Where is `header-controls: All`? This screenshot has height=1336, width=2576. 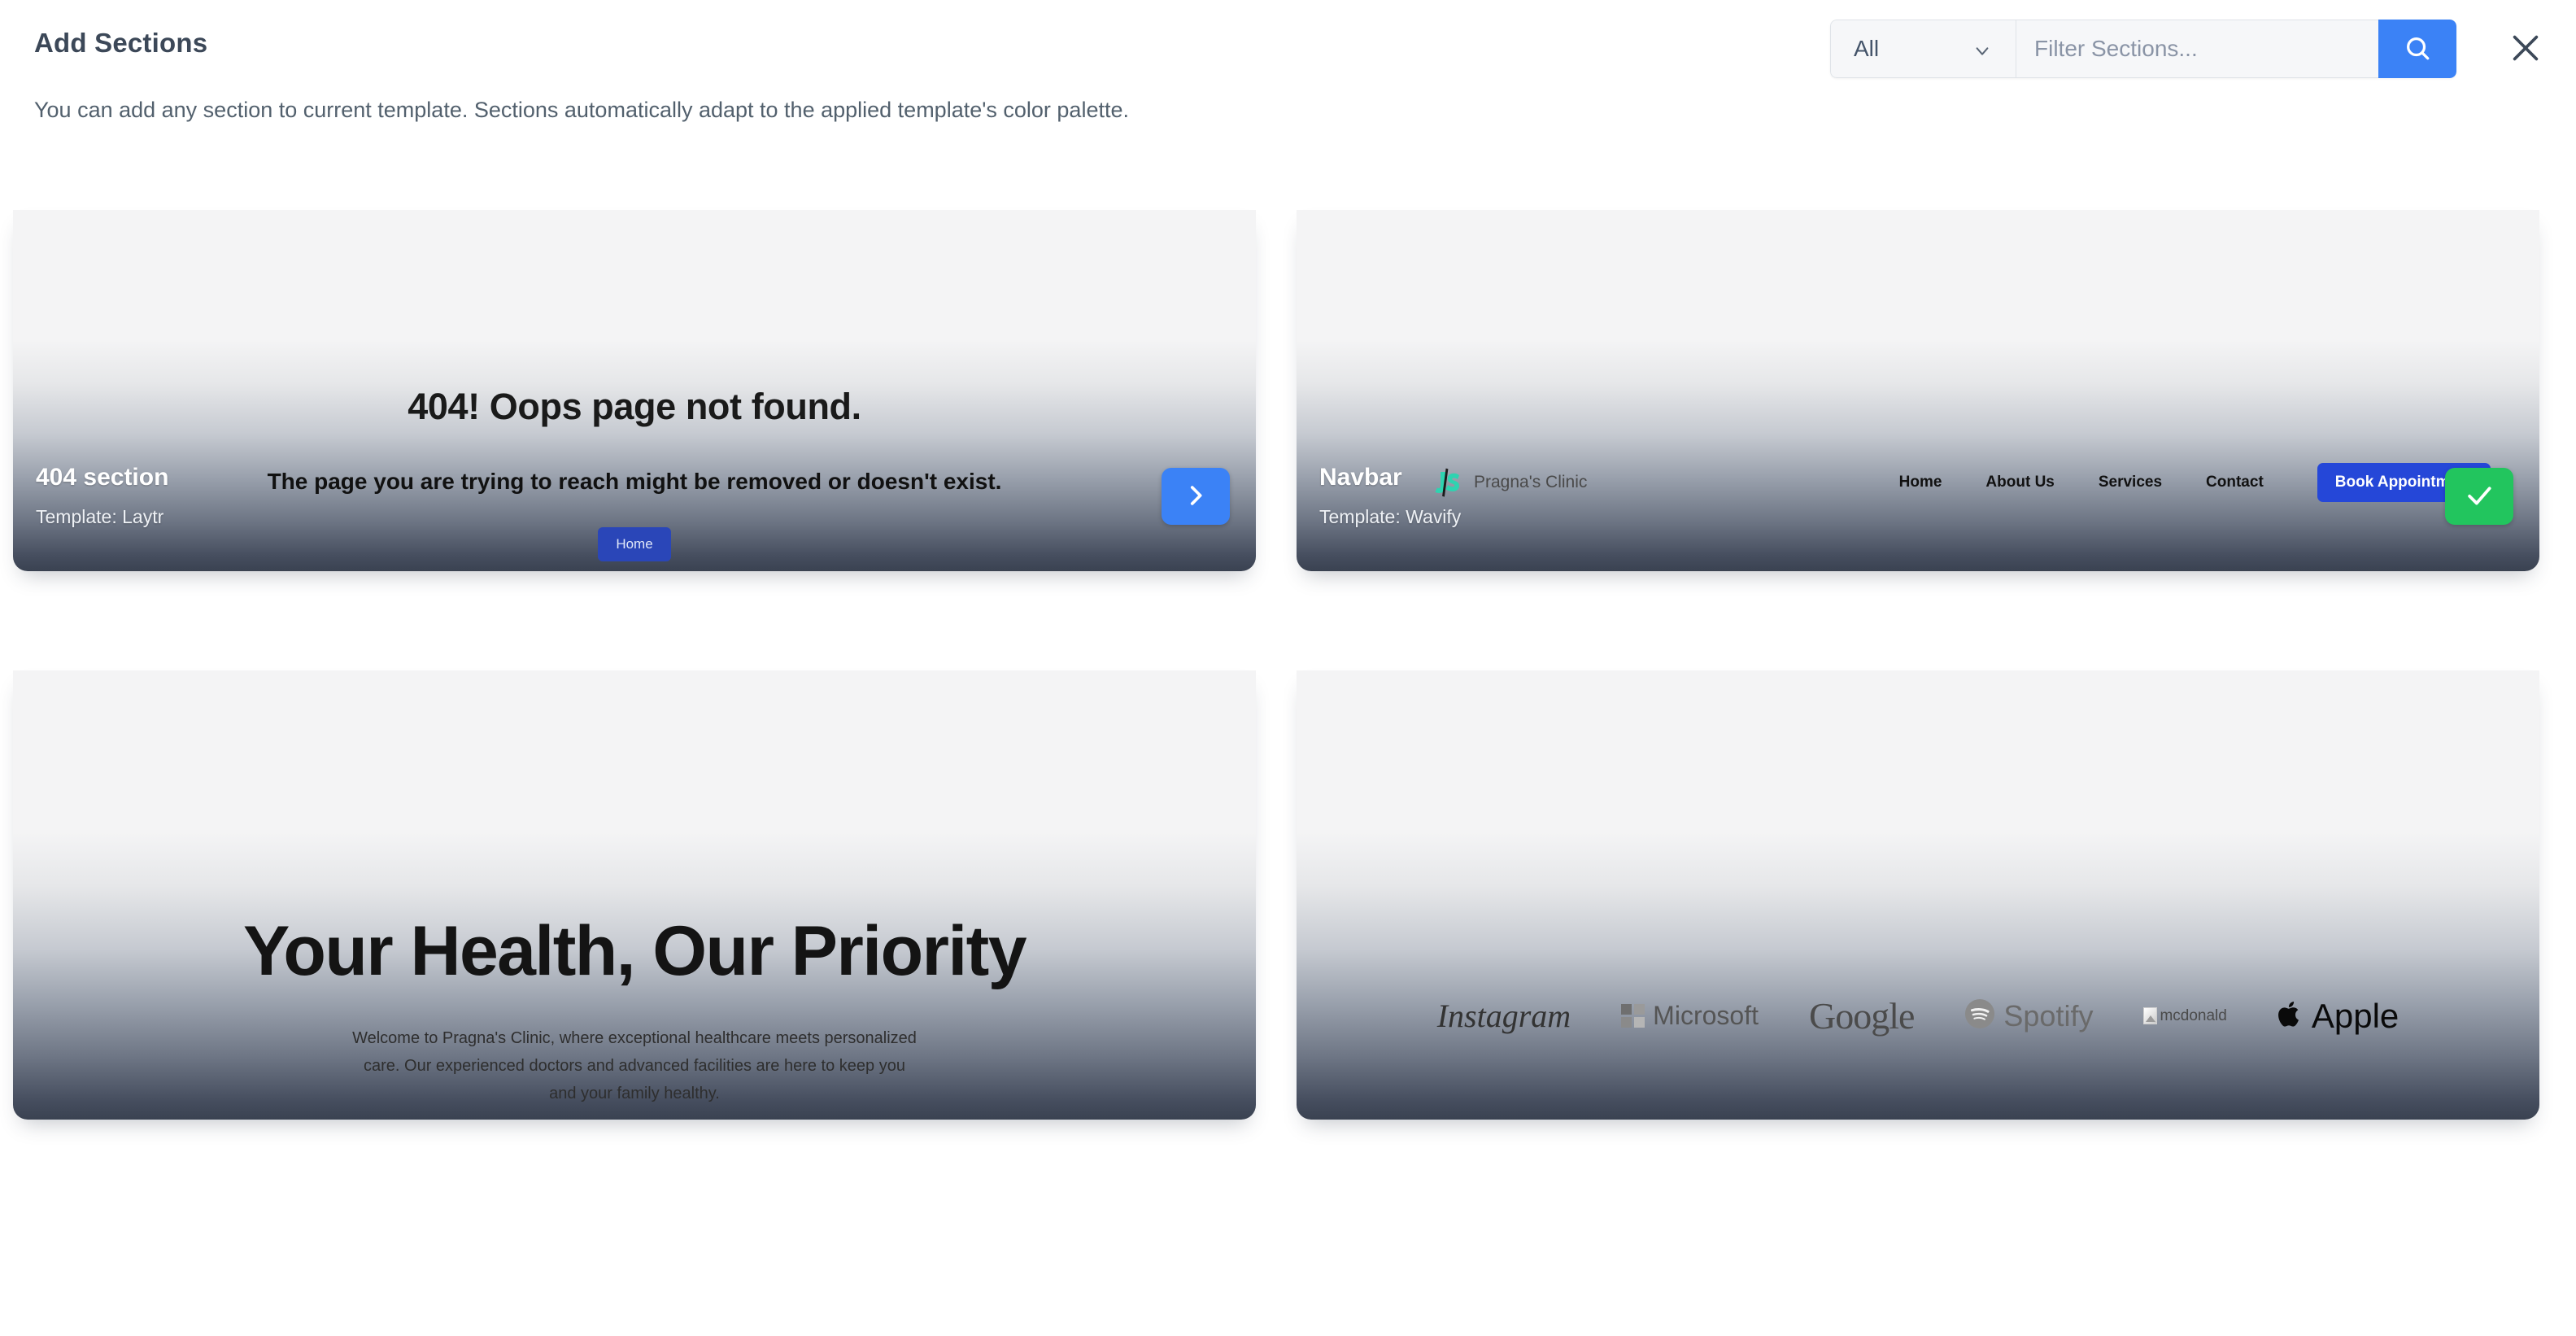
header-controls: All is located at coordinates (2189, 49).